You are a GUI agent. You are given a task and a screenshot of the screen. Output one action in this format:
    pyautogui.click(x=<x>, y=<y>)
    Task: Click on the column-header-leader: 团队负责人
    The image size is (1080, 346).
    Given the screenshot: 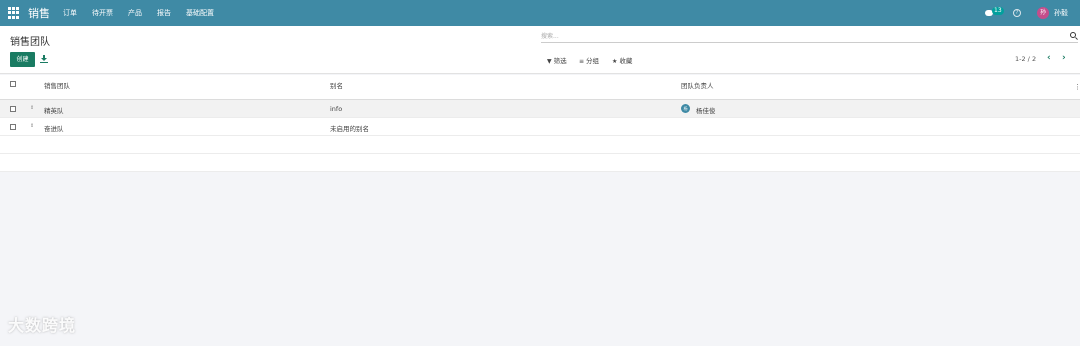 What is the action you would take?
    pyautogui.click(x=697, y=85)
    